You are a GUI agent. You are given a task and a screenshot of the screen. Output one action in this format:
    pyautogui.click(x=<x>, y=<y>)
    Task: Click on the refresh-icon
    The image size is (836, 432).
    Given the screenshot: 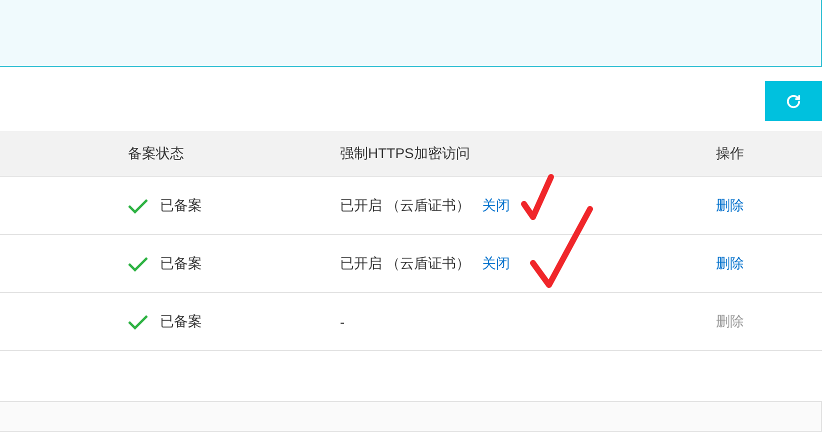 What is the action you would take?
    pyautogui.click(x=793, y=101)
    